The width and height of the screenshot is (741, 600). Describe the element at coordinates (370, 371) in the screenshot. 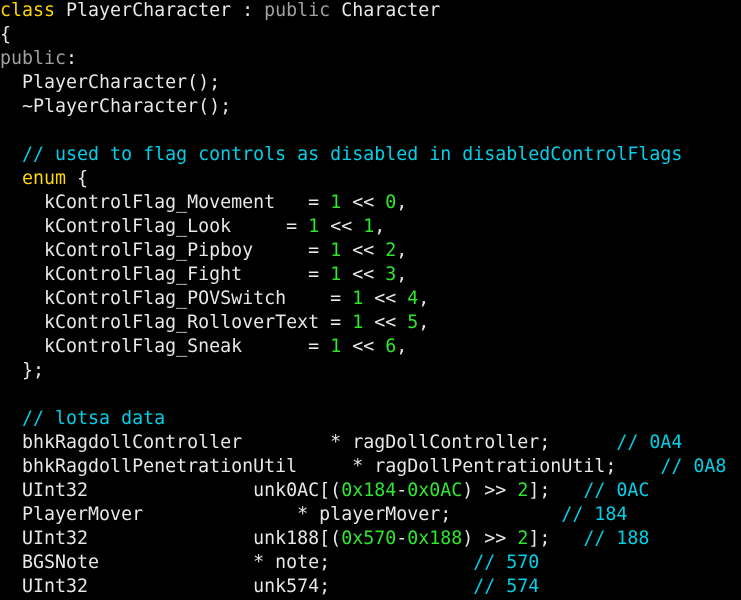

I see `code-line: };` at that location.